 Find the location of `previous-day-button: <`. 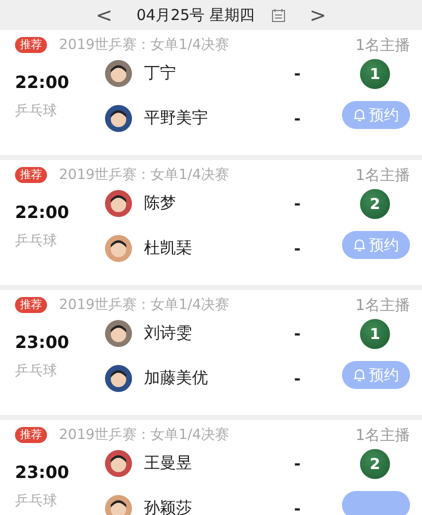

previous-day-button: < is located at coordinates (104, 15).